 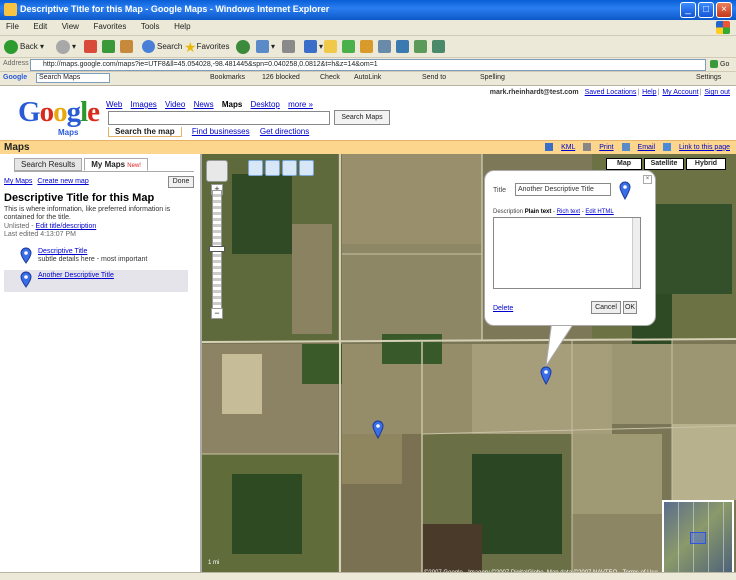 I want to click on rich-text-link: Rich text, so click(x=568, y=212).